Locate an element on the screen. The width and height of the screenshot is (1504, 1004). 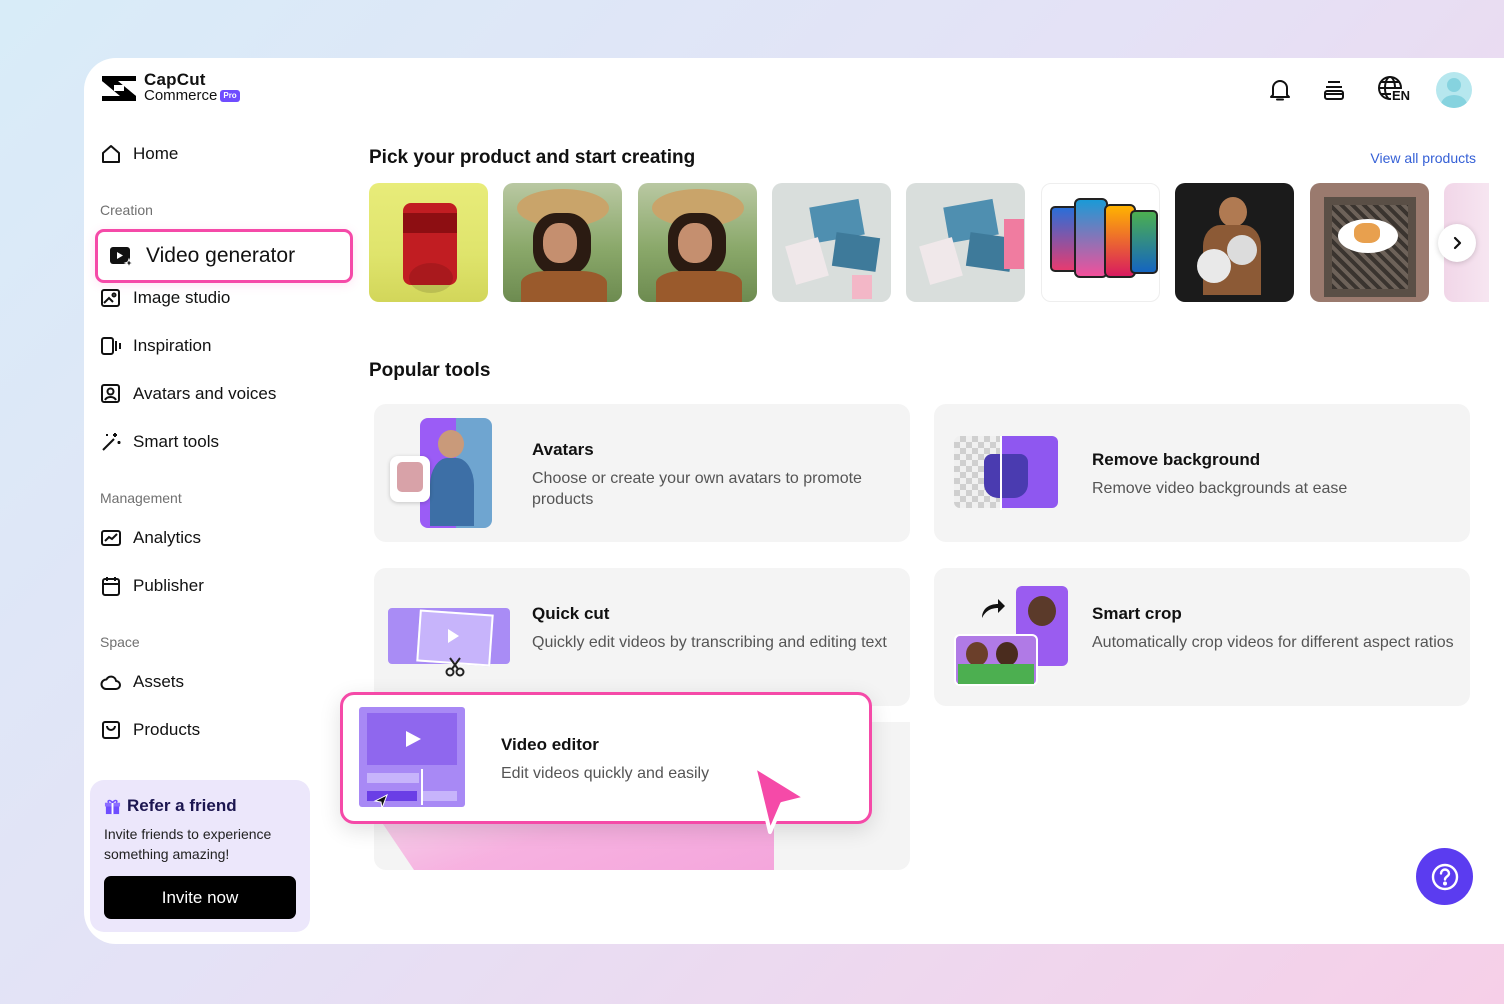
section-label-space: Space is located at coordinates (120, 642).